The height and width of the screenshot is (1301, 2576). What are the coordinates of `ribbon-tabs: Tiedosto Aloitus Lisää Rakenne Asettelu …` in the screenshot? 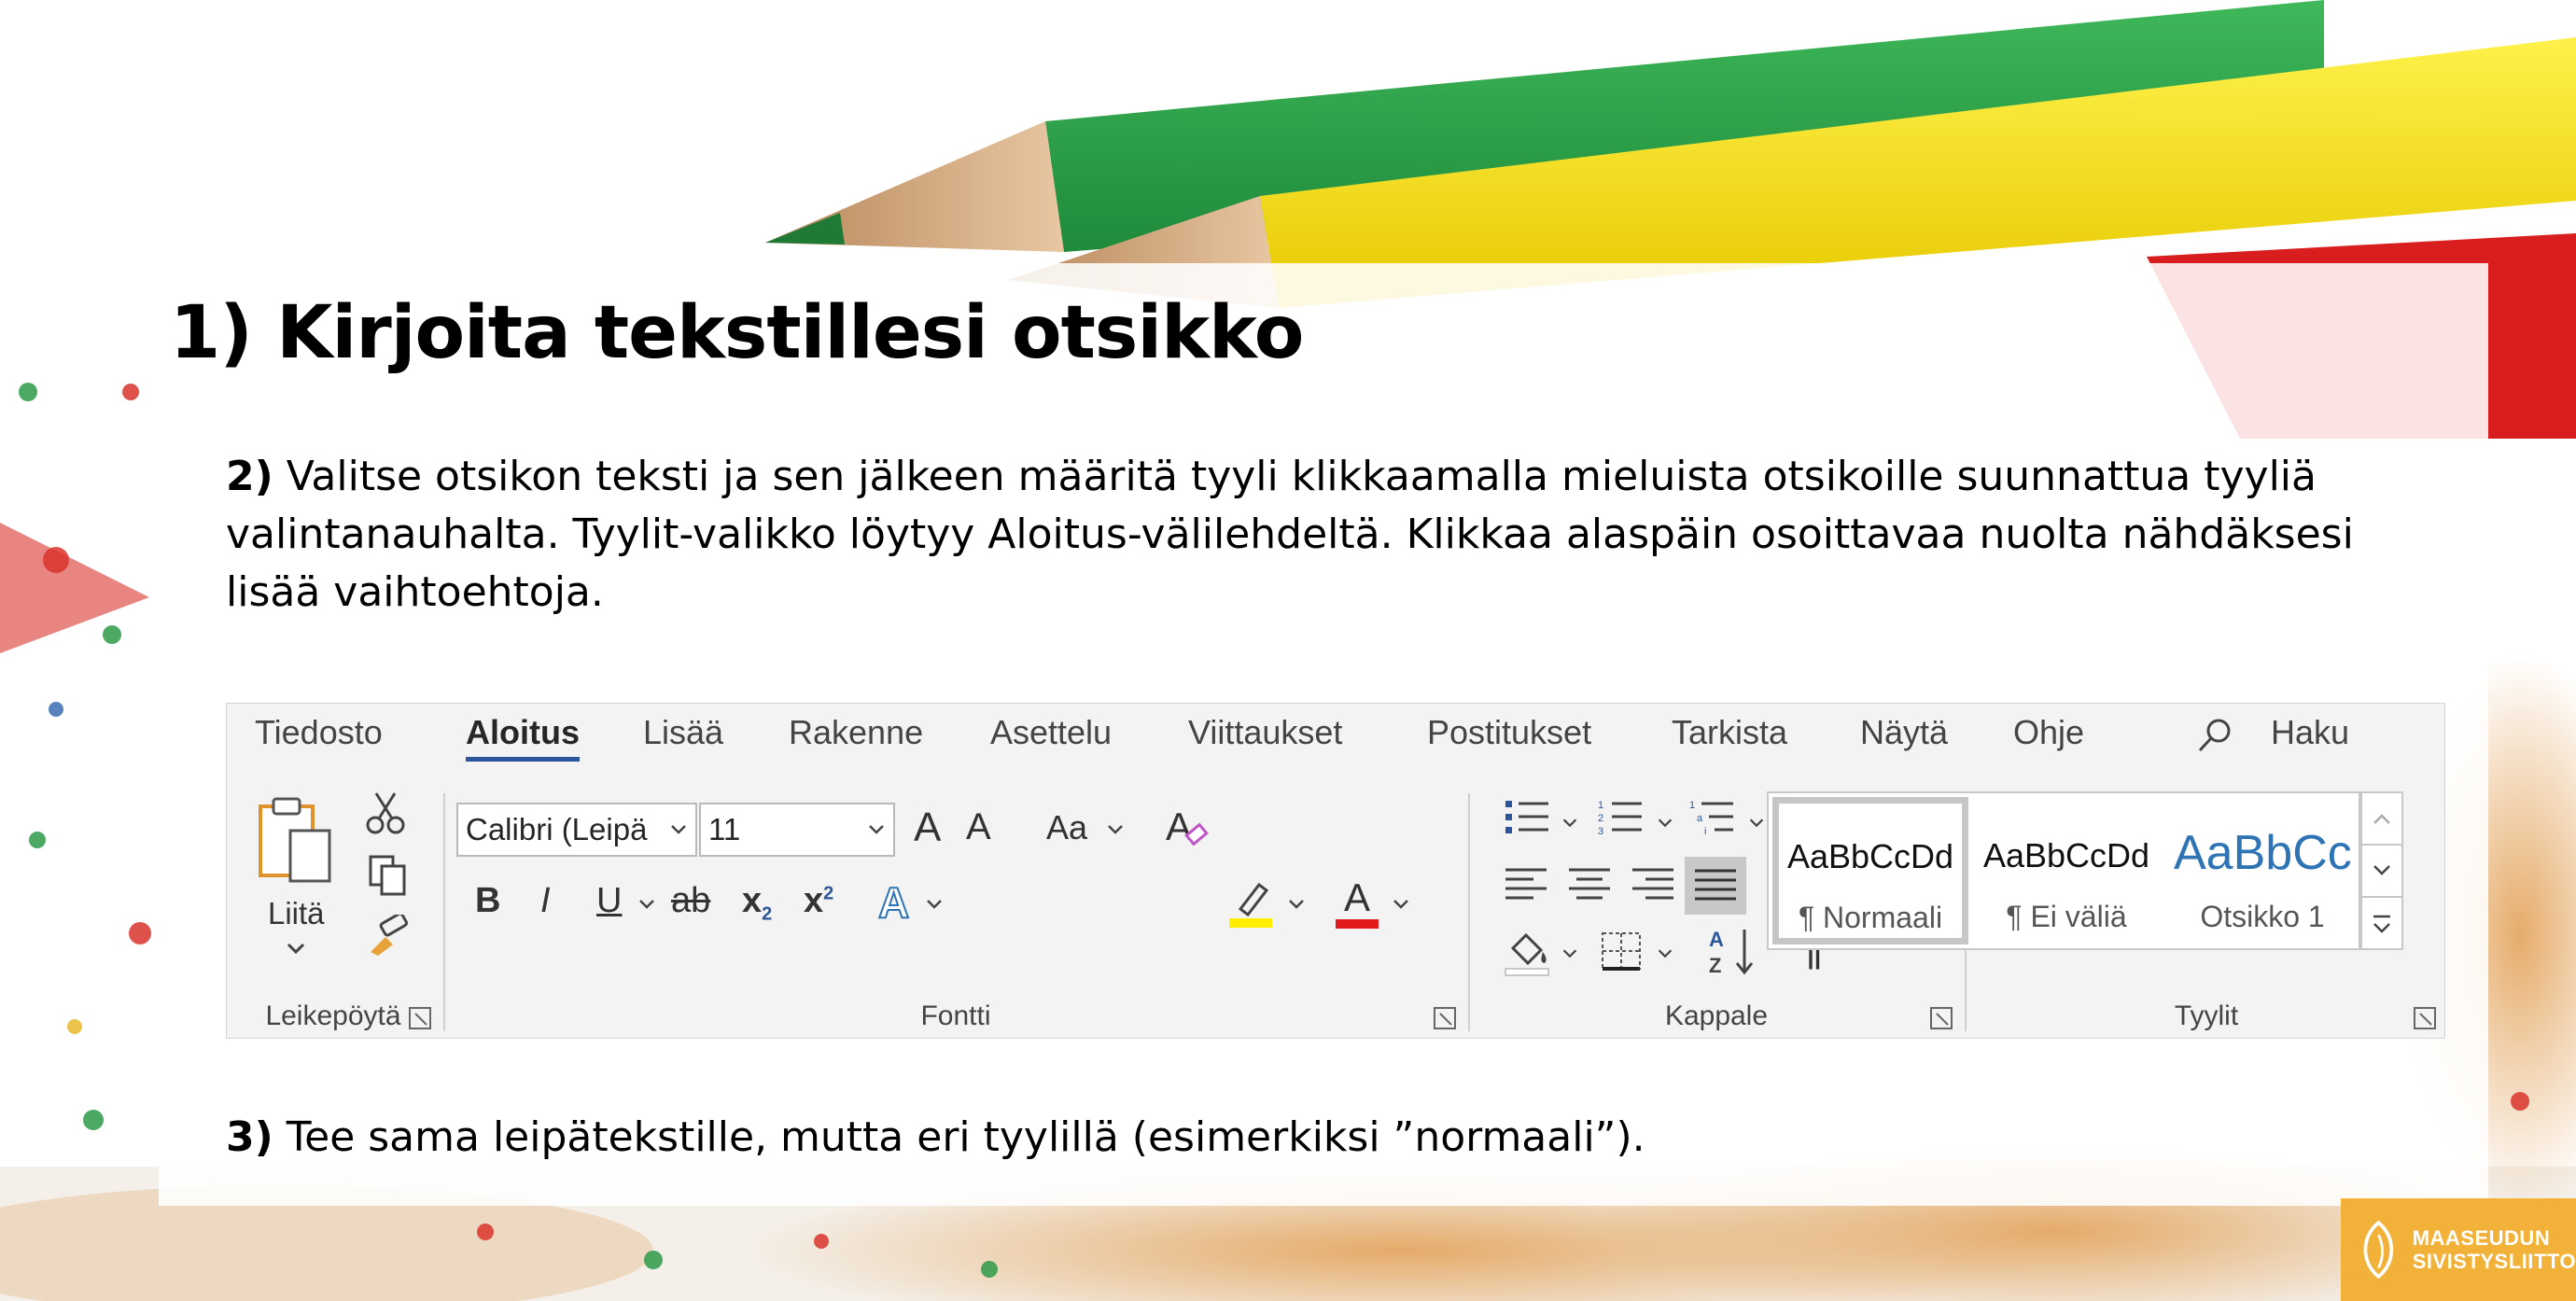 It's located at (1335, 739).